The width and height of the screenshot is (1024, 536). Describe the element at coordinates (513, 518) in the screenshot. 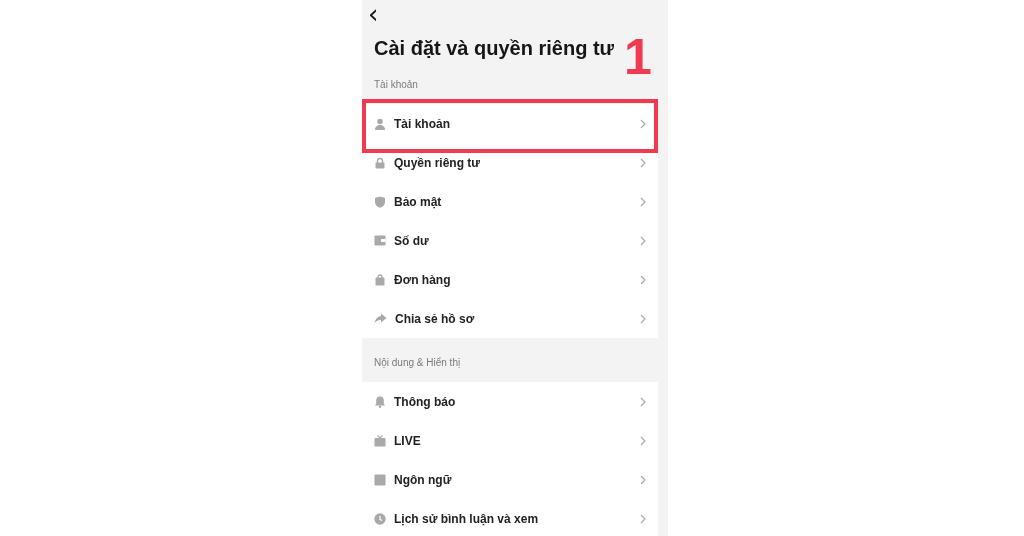

I see `settings-item: Lịch sử bình luận và xem` at that location.